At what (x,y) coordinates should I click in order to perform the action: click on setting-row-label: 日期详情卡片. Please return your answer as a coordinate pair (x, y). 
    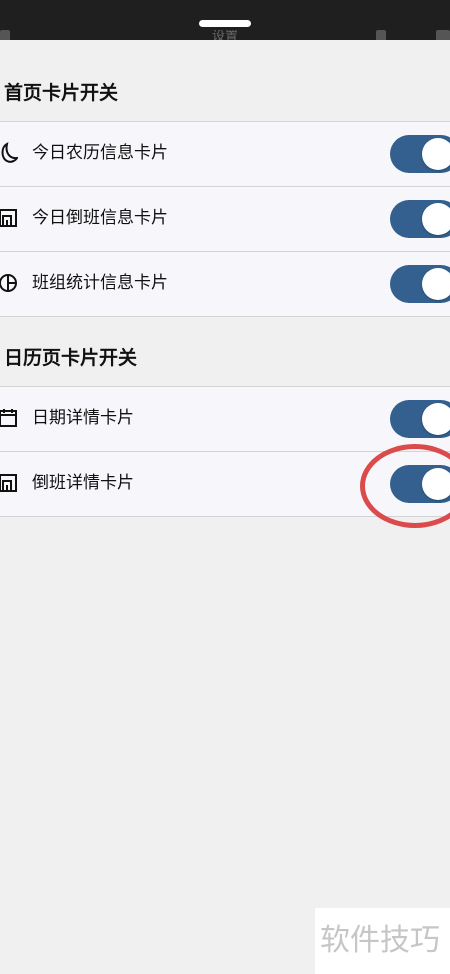
    Looking at the image, I should click on (83, 418).